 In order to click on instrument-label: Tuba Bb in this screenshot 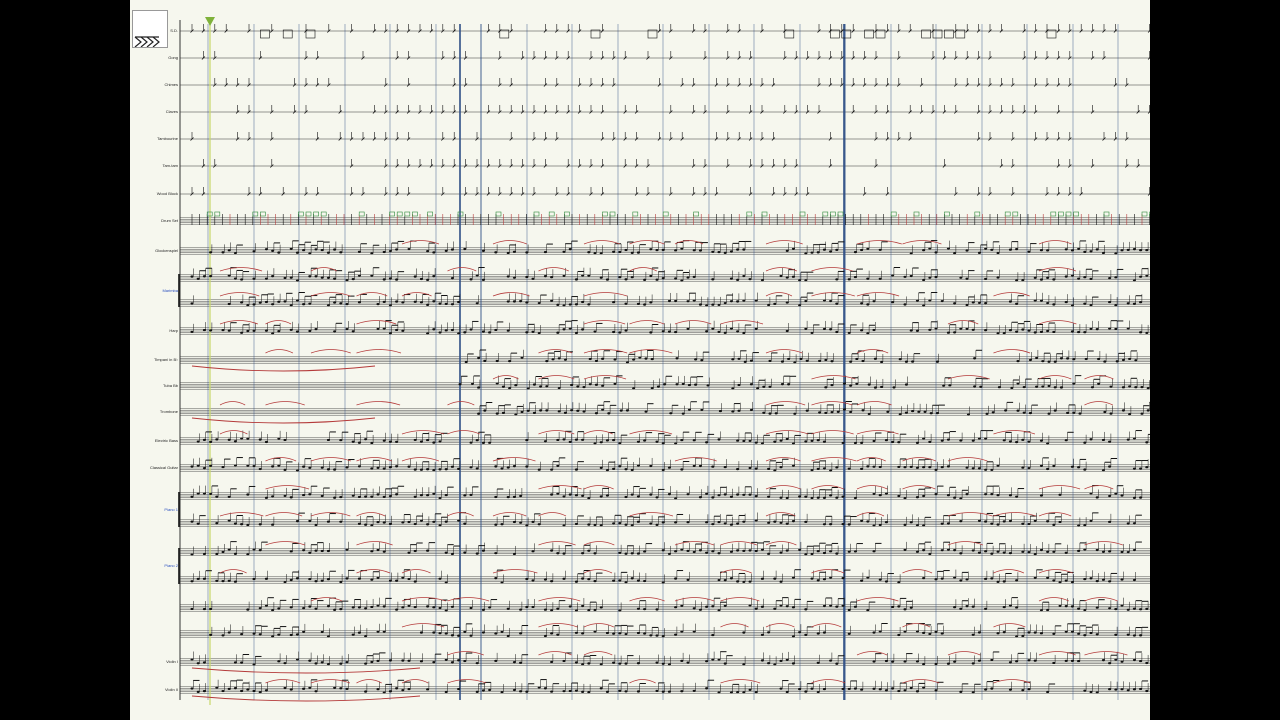, I will do `click(170, 385)`.